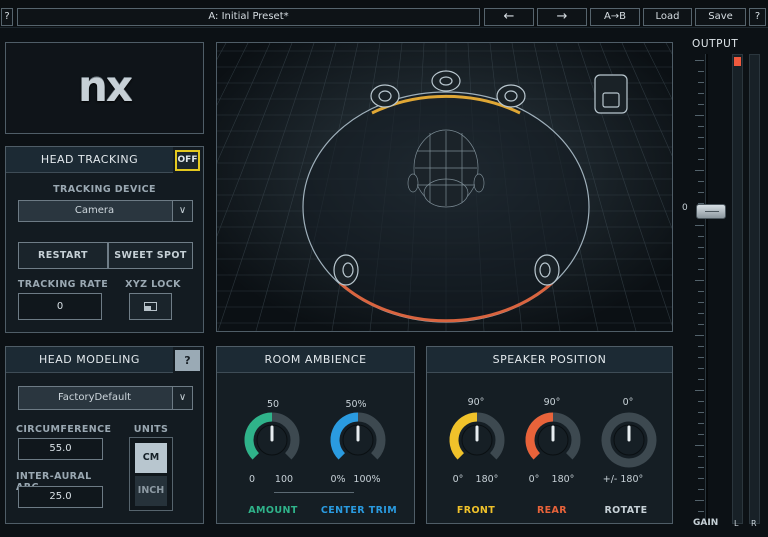 This screenshot has height=537, width=768. What do you see at coordinates (562, 17) in the screenshot?
I see `next-preset-button: →` at bounding box center [562, 17].